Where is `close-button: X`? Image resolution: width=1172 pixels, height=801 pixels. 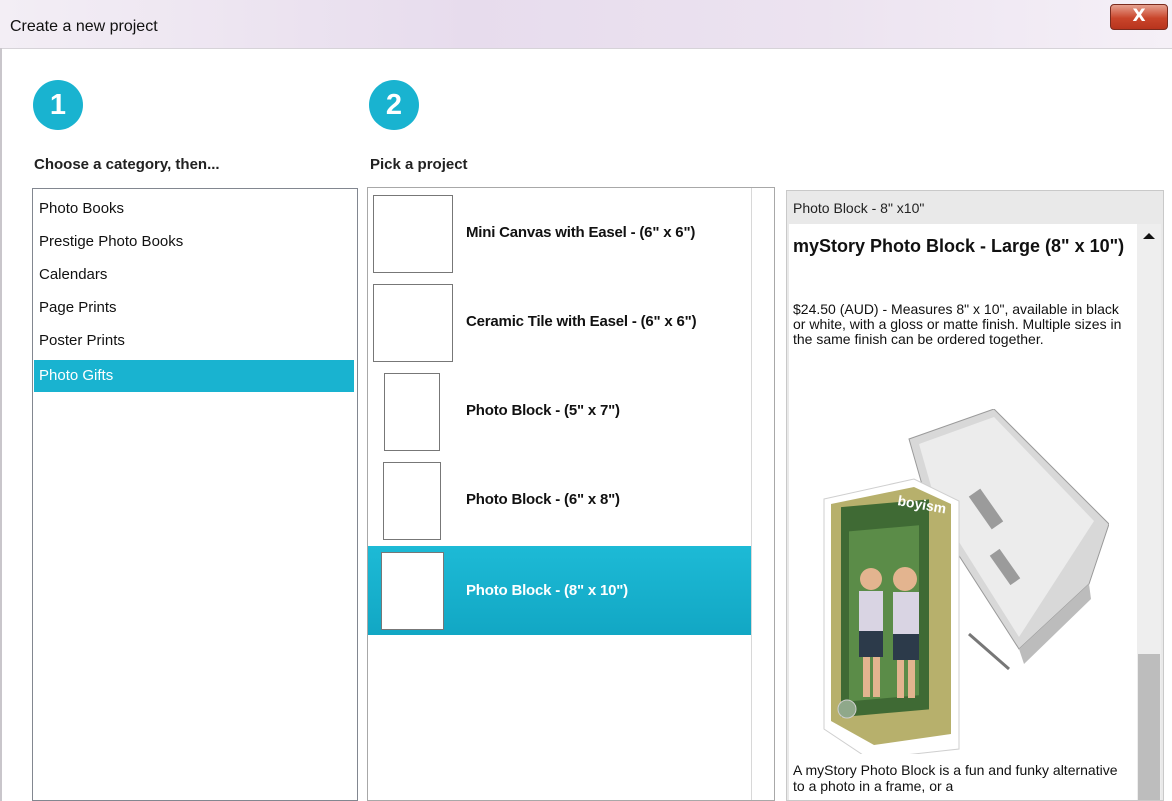 close-button: X is located at coordinates (1139, 17).